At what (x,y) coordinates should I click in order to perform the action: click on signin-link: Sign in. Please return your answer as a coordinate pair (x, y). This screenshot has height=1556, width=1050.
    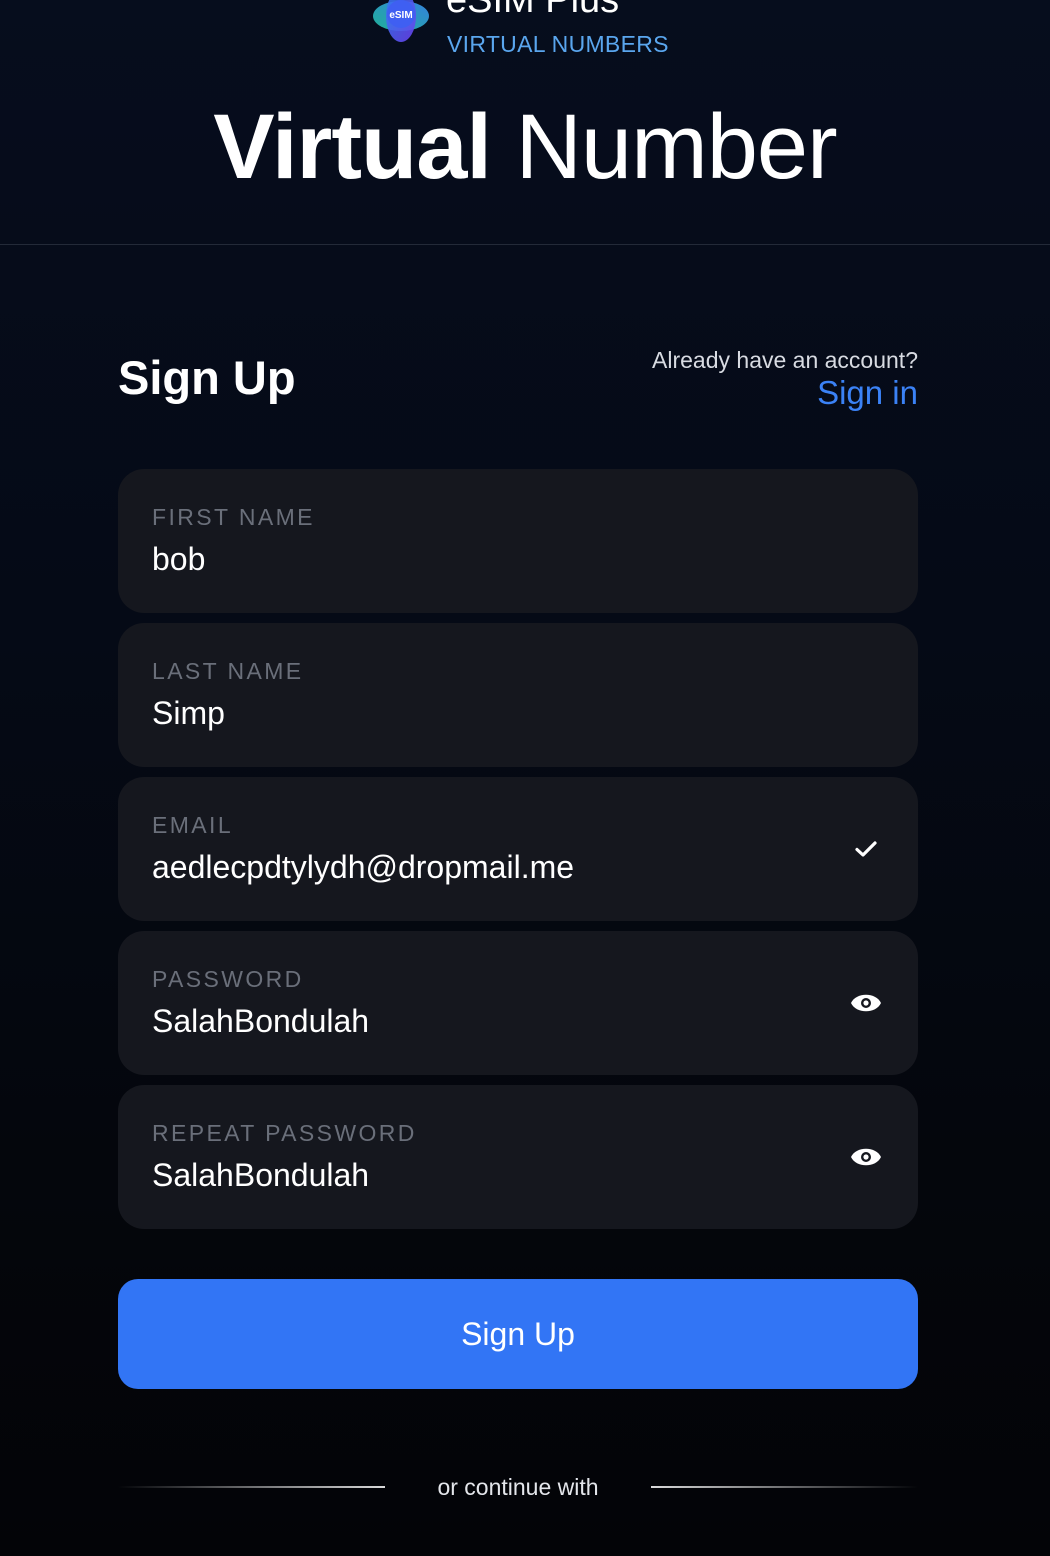
    Looking at the image, I should click on (867, 393).